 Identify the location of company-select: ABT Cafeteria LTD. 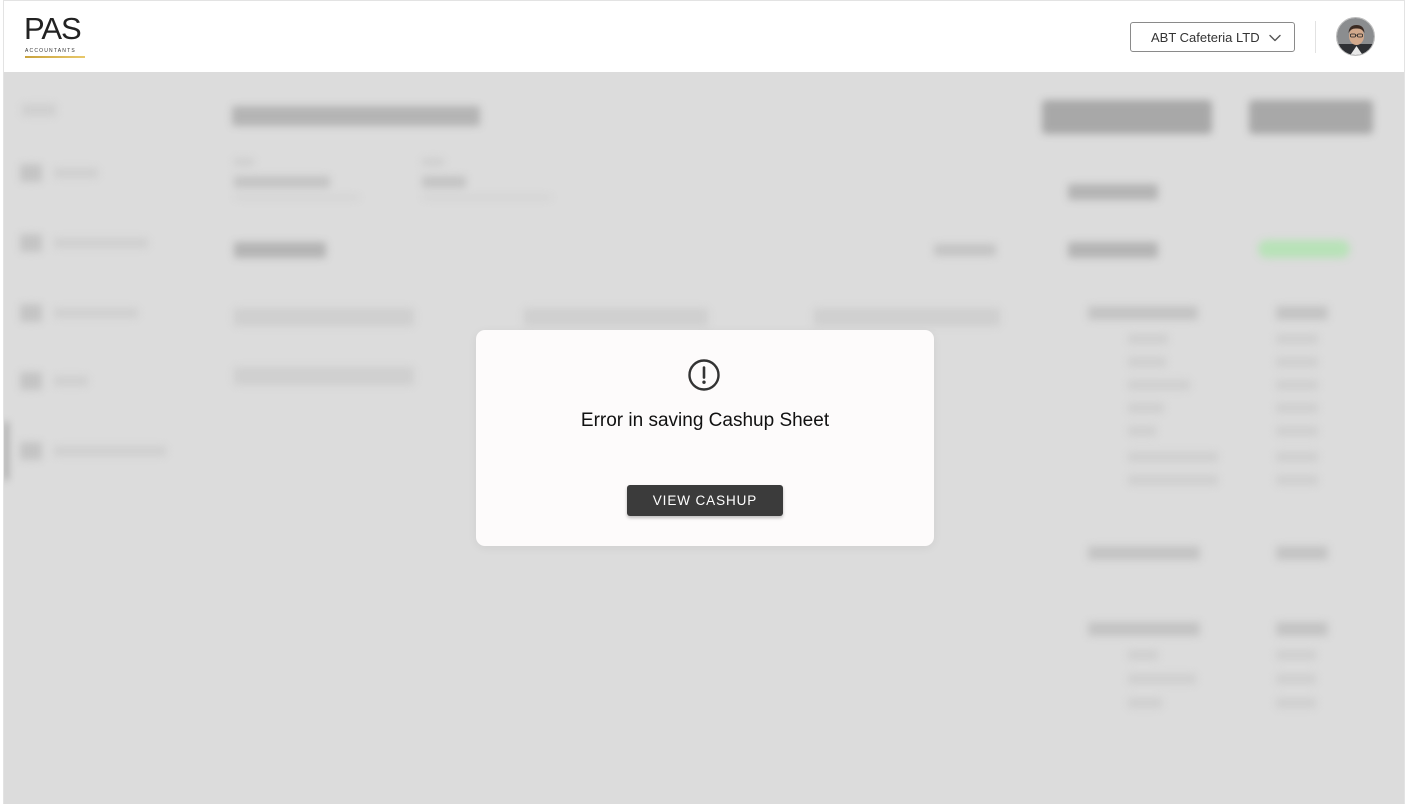
(1212, 37).